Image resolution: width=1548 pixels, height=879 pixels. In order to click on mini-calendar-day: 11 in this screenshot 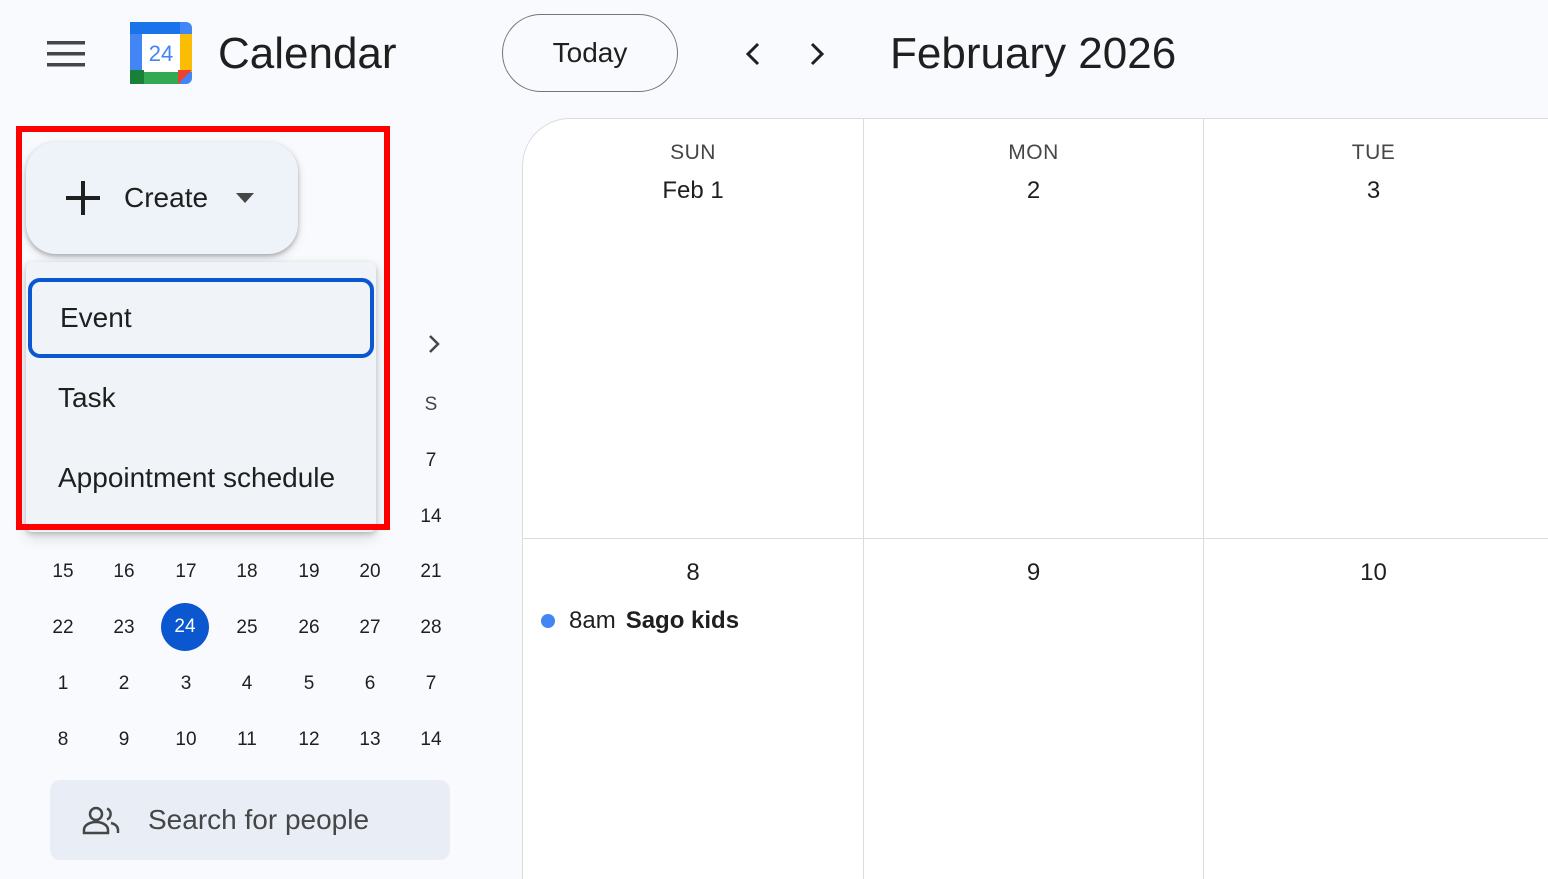, I will do `click(247, 740)`.